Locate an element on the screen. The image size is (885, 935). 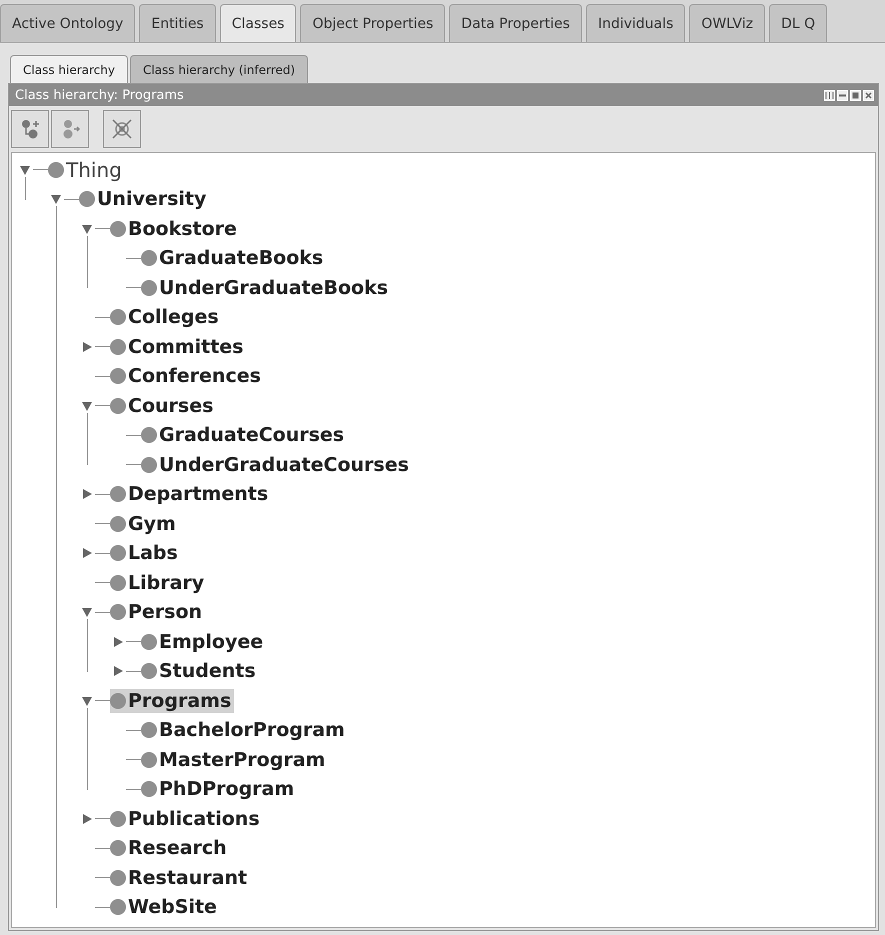
tab: Object Properties is located at coordinates (373, 23).